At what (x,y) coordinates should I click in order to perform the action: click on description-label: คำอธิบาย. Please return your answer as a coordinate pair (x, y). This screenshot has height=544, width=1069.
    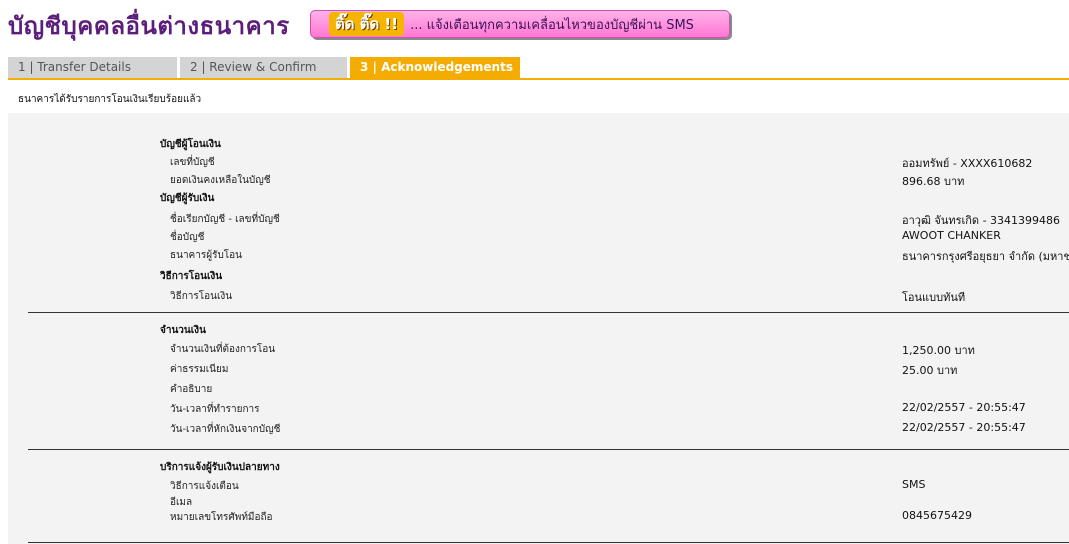
    Looking at the image, I should click on (191, 389).